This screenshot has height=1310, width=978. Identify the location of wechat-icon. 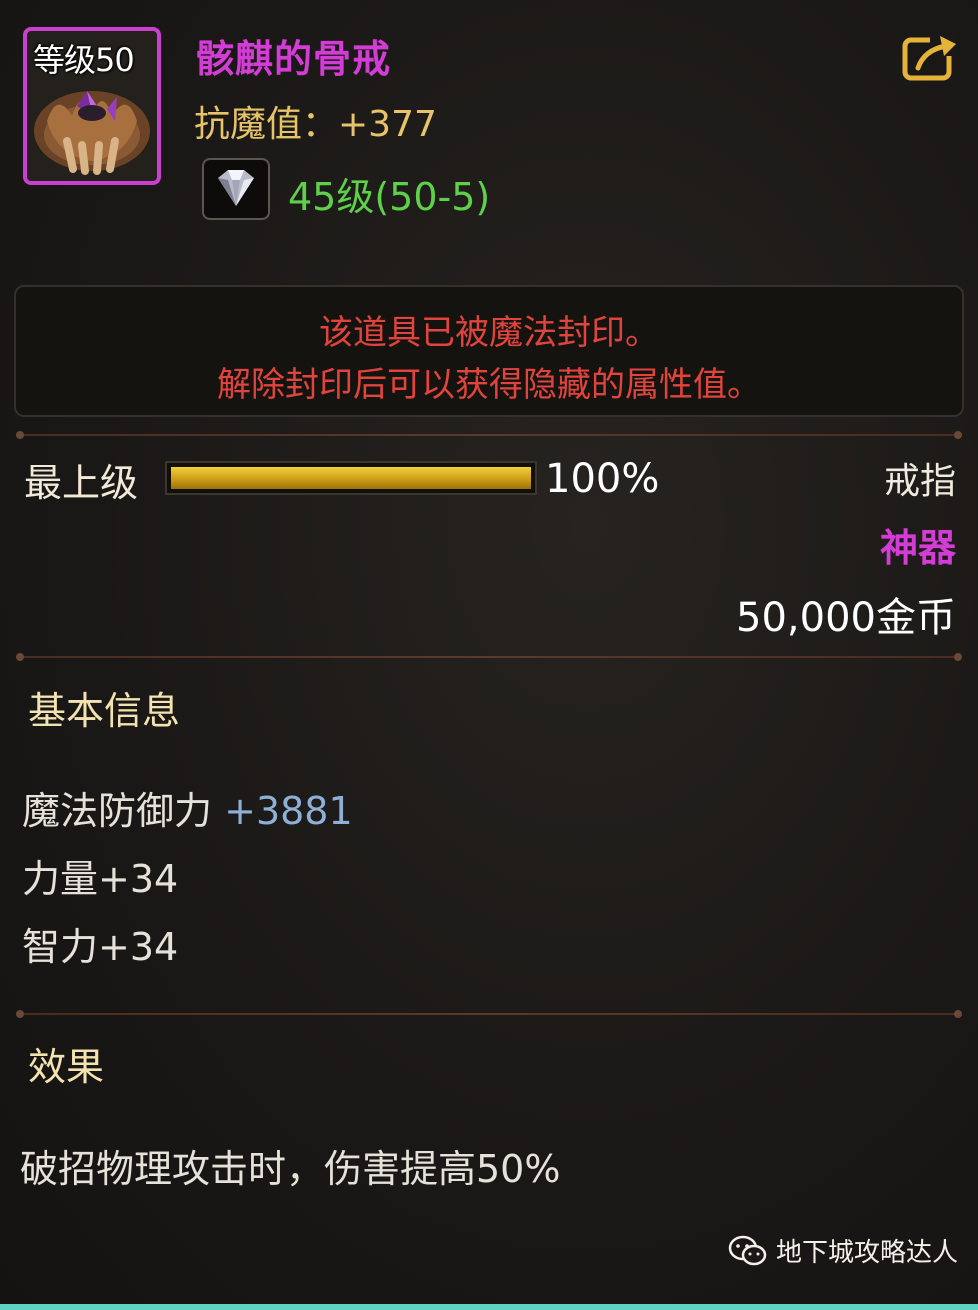
(747, 1250).